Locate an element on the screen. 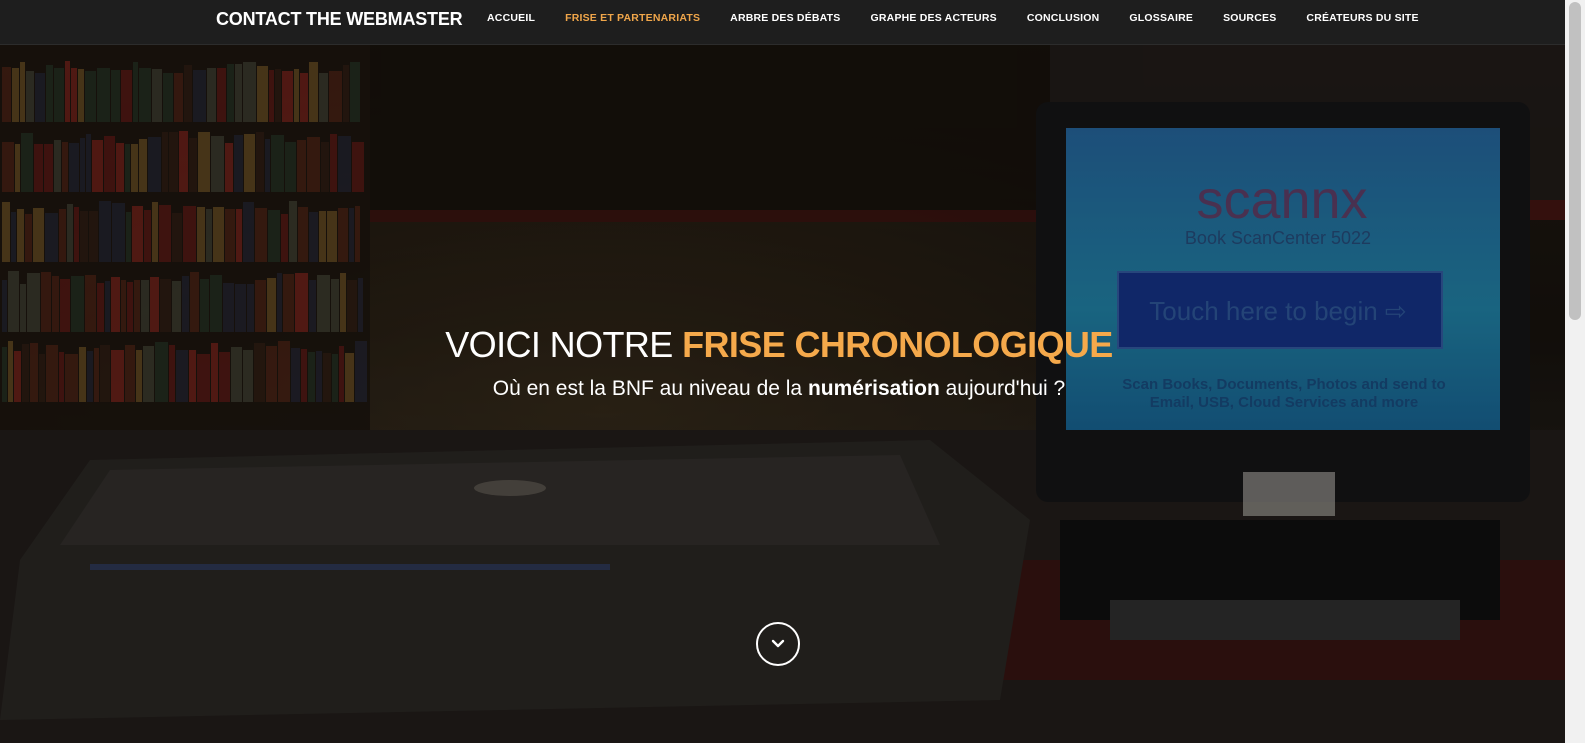  hero-subtitle-bold: numérisation is located at coordinates (873, 388).